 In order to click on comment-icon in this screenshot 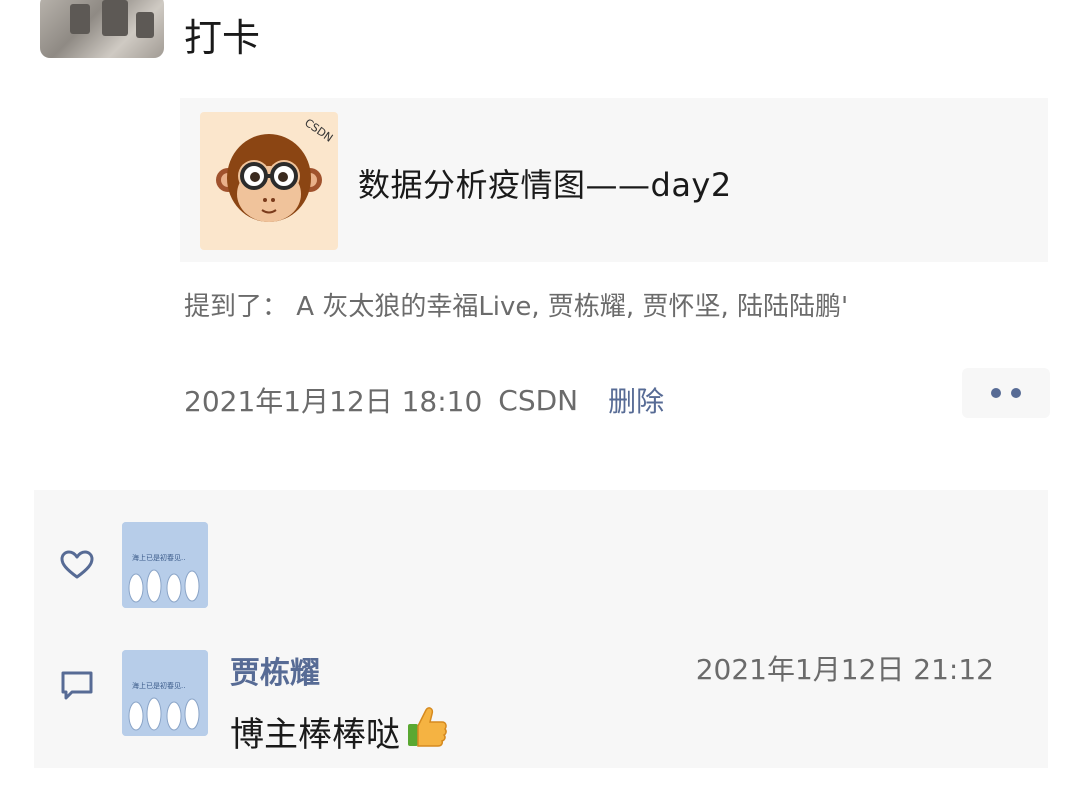, I will do `click(77, 688)`.